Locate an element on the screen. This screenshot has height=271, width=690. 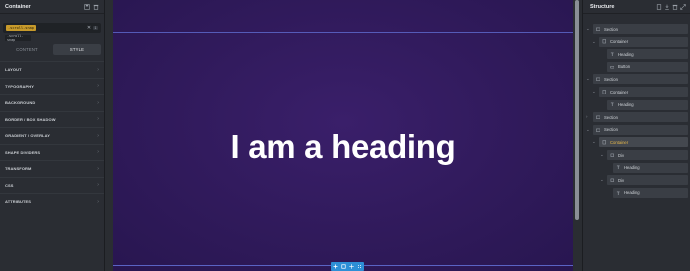
style-section-typography: TYPOGRAPHY › is located at coordinates (52, 86).